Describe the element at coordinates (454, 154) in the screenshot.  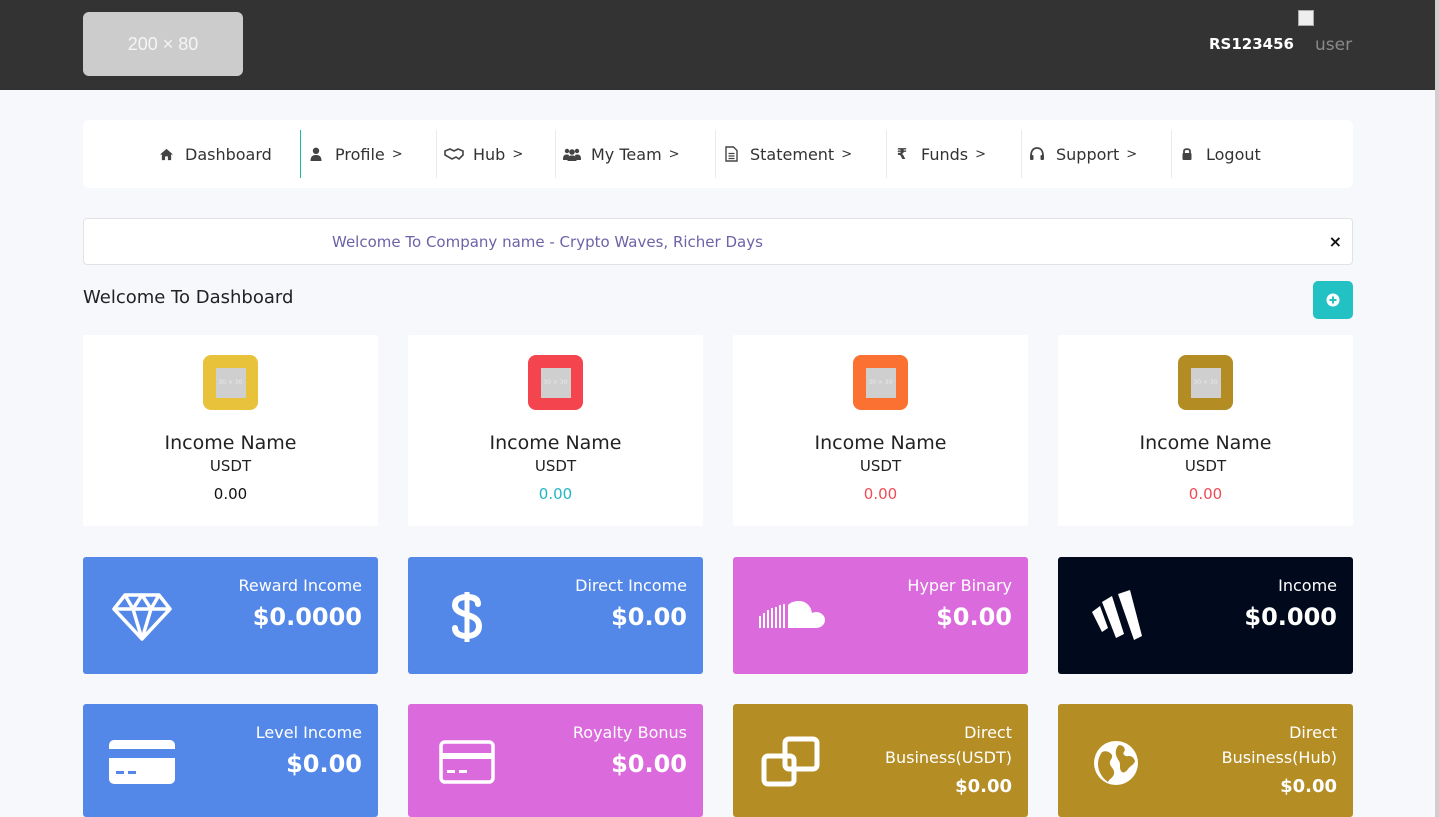
I see `handshake-icon` at that location.